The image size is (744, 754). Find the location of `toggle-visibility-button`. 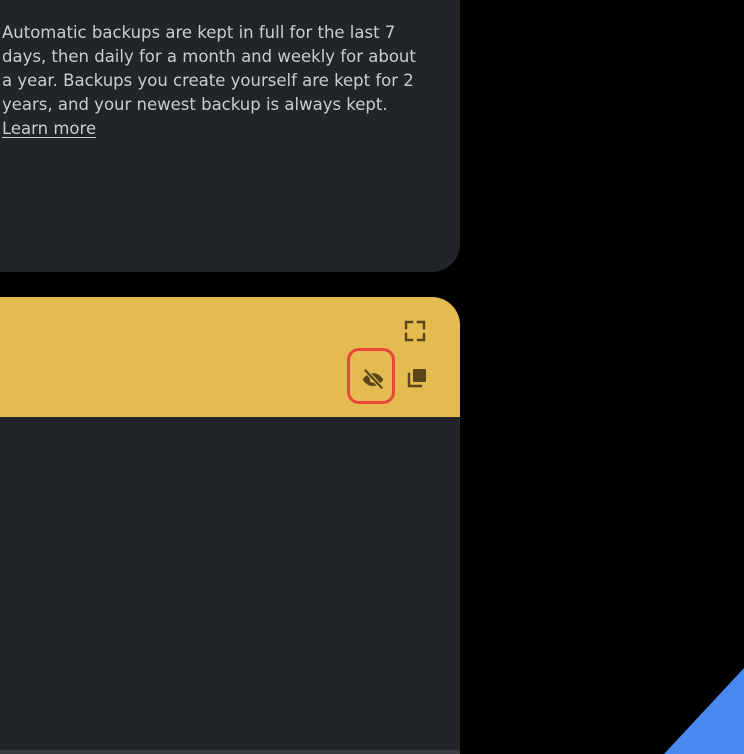

toggle-visibility-button is located at coordinates (373, 378).